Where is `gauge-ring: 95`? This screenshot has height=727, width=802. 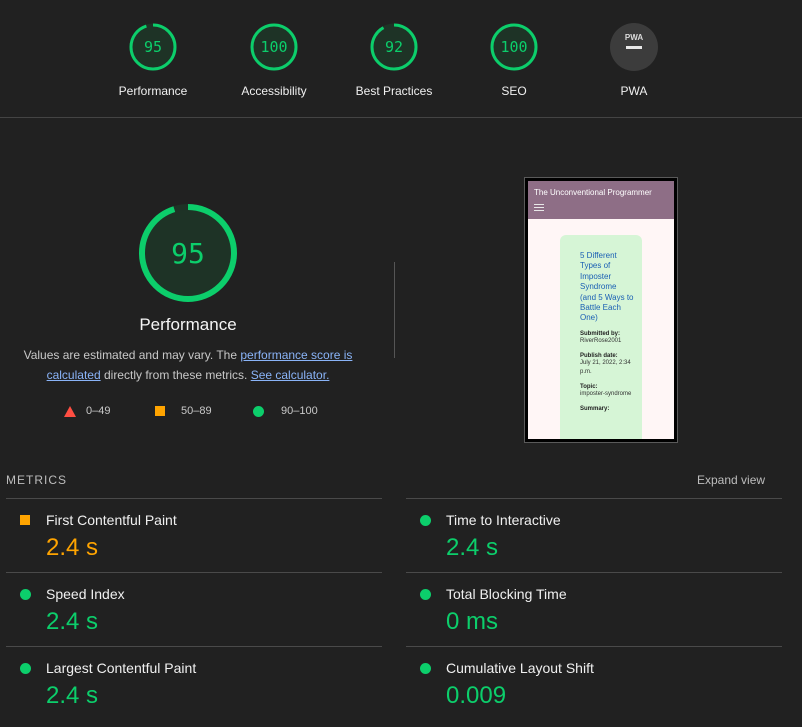 gauge-ring: 95 is located at coordinates (153, 47).